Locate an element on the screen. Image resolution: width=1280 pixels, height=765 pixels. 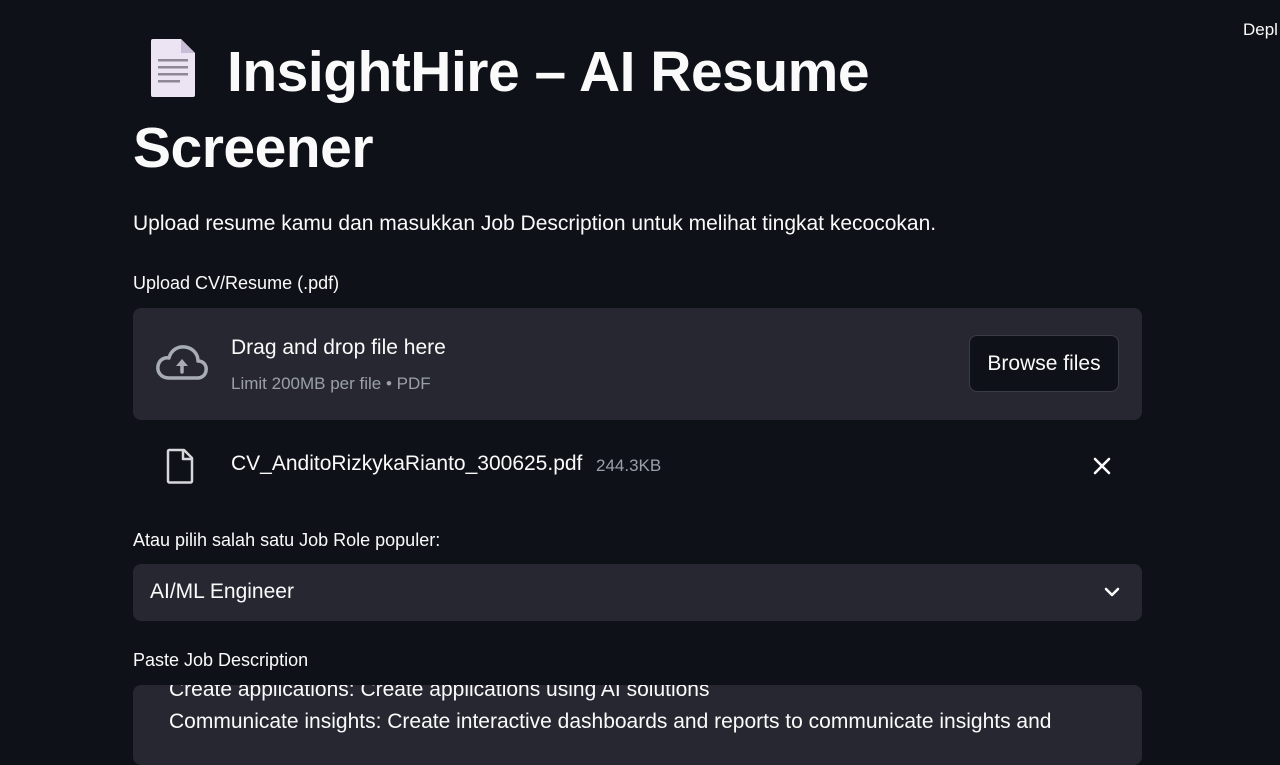
job-description-line: Create applications is located at coordinates (439, 693).